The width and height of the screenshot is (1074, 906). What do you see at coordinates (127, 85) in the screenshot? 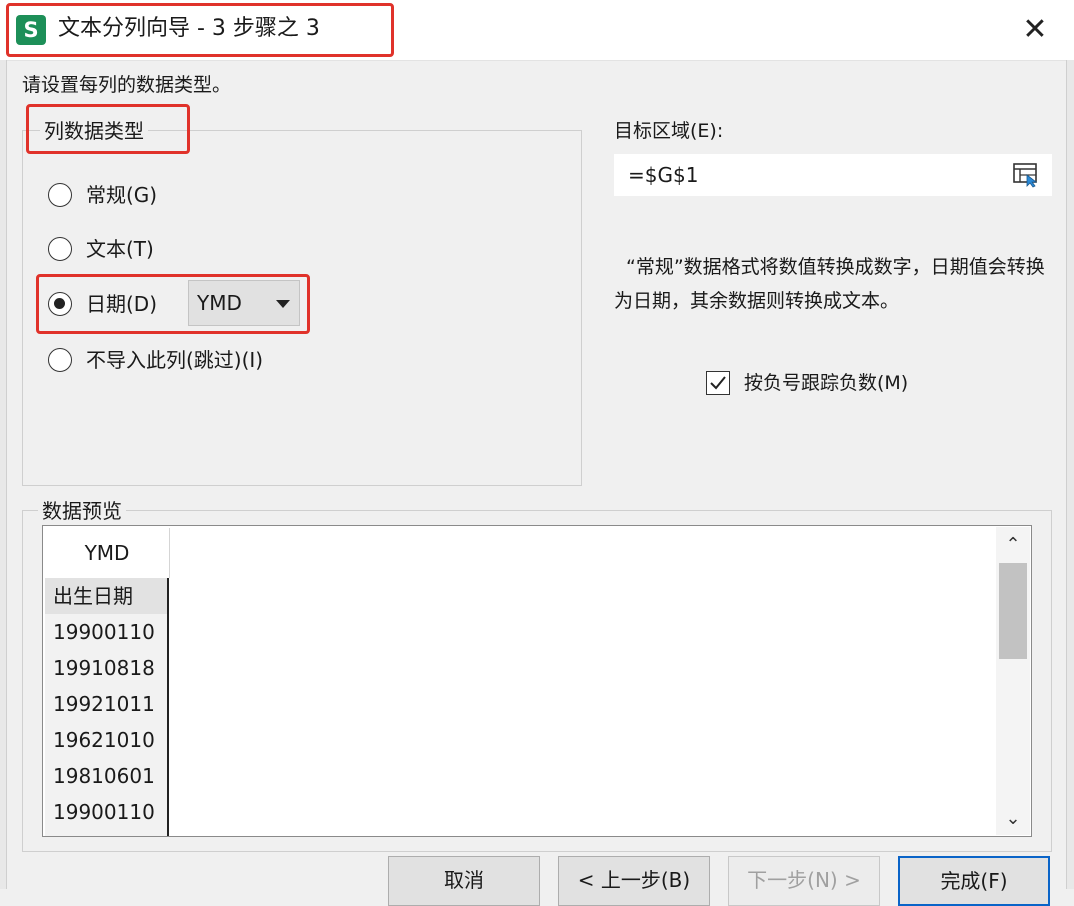
I see `instruction-text: 请设置每列的数据类型。` at bounding box center [127, 85].